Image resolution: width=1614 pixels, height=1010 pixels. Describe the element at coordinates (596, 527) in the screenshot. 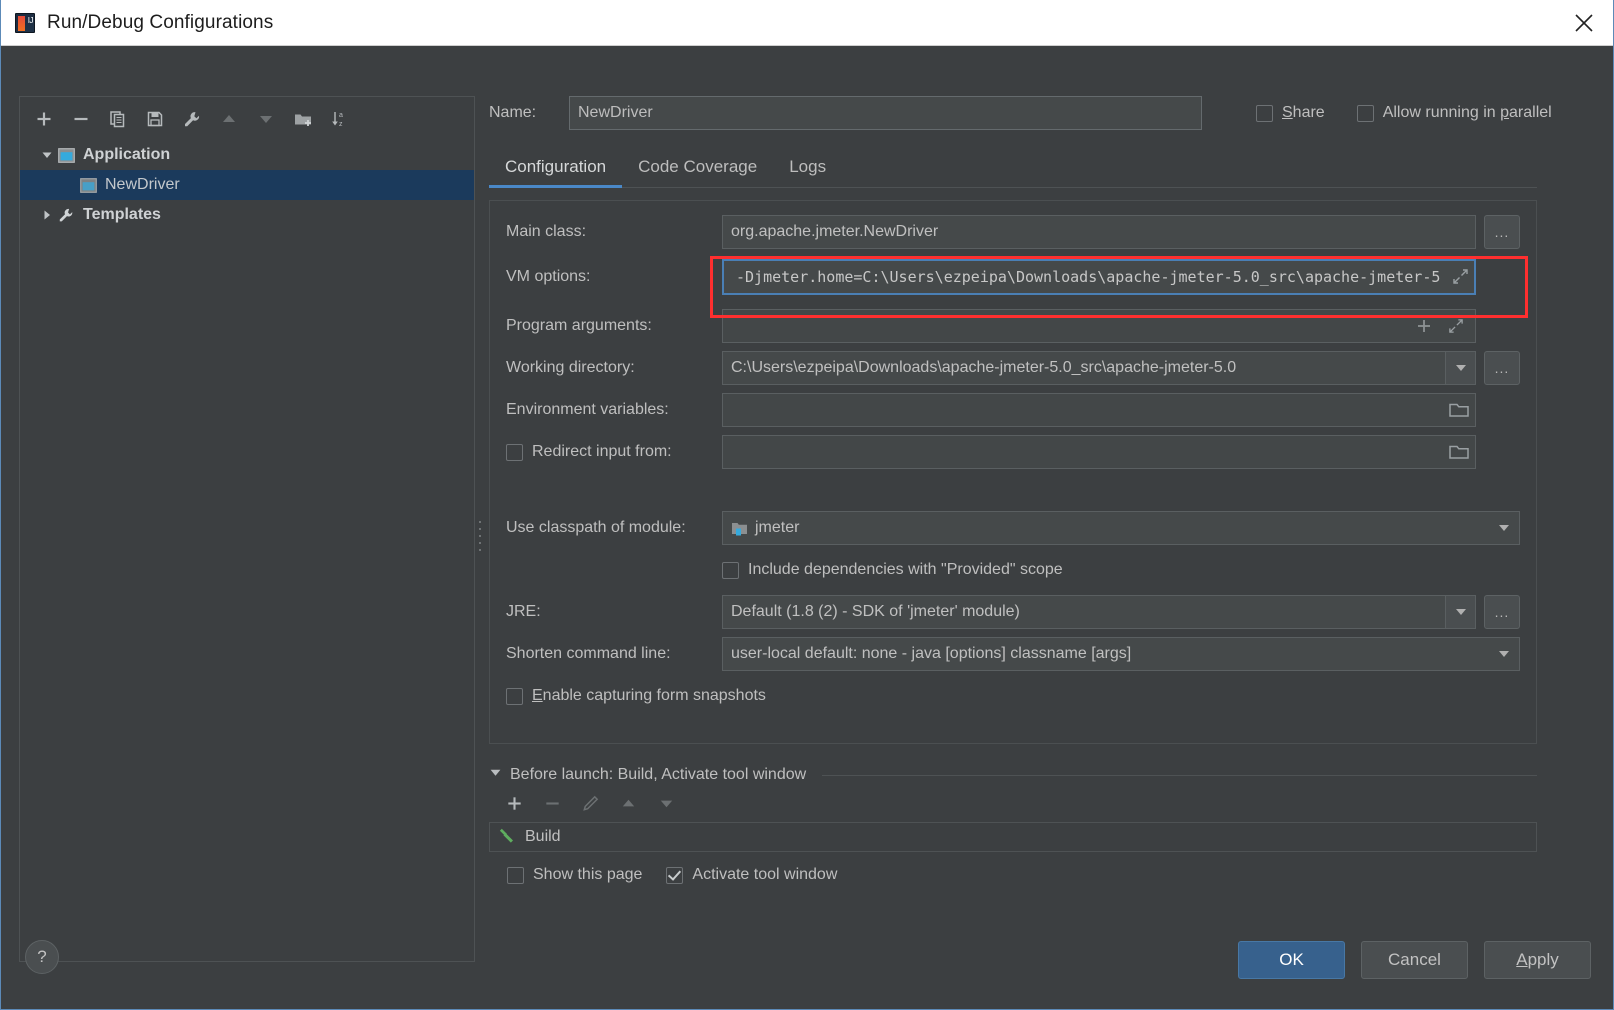

I see `classpath-module-label: Use classpath of module:` at that location.